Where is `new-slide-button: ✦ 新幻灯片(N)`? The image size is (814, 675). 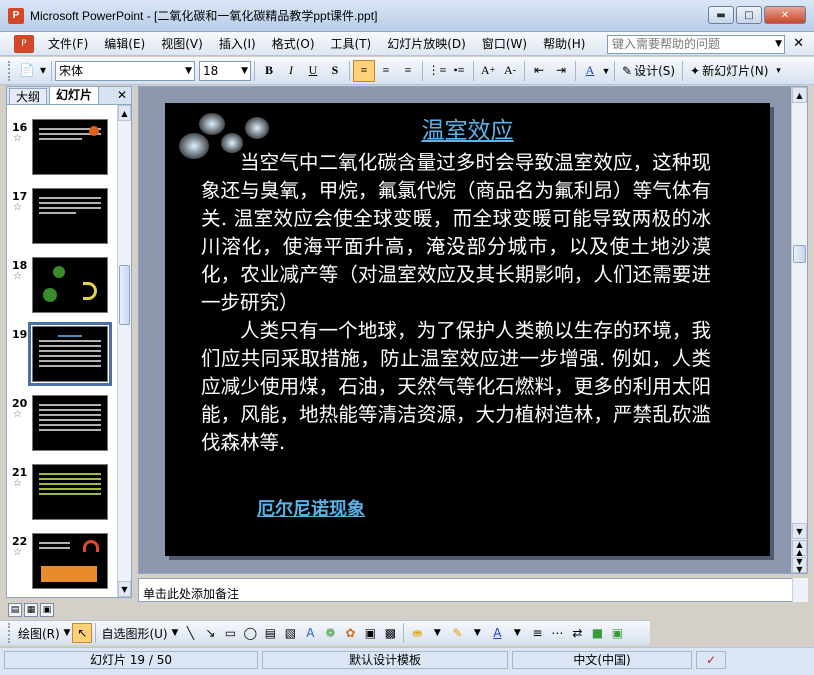
new-slide-button: ✦ 新幻灯片(N) is located at coordinates (729, 70).